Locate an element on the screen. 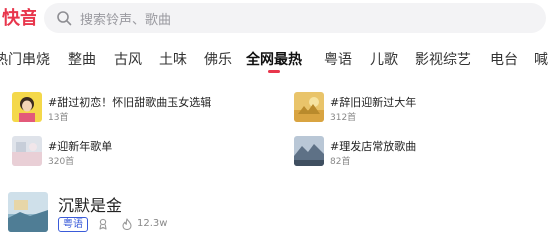 The width and height of the screenshot is (548, 252). tab-ancient-style: 古风 is located at coordinates (128, 59).